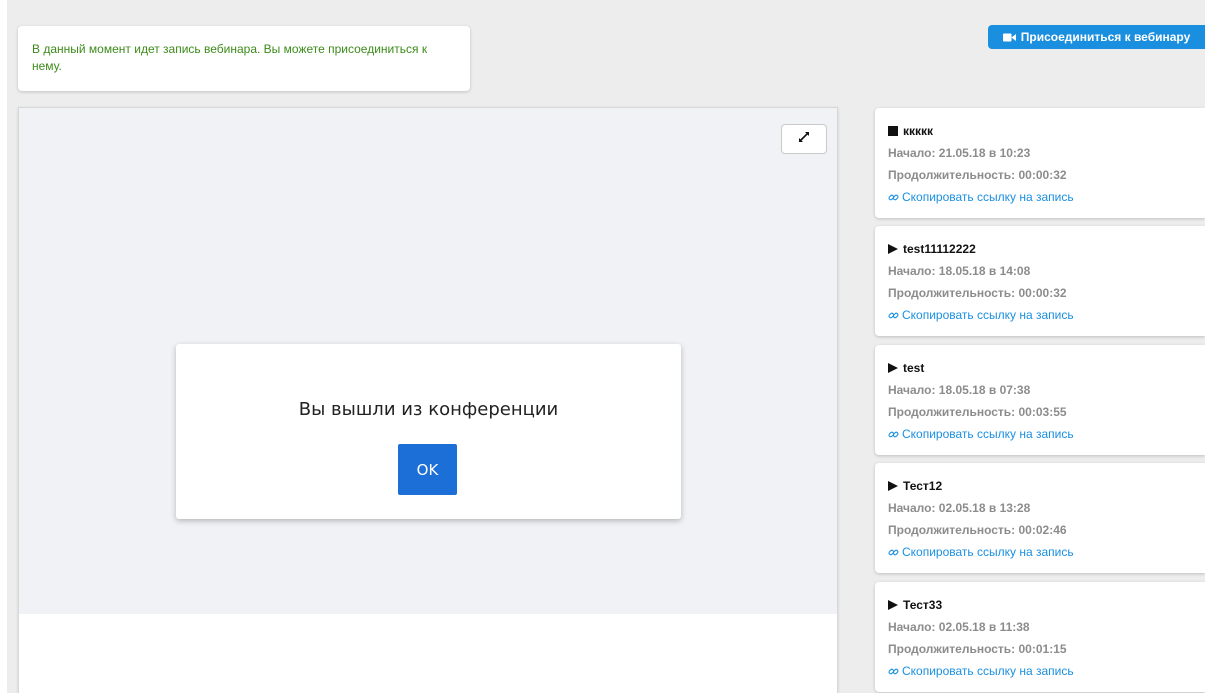 The height and width of the screenshot is (693, 1205). What do you see at coordinates (939, 249) in the screenshot?
I see `recording-title-text: test11112222` at bounding box center [939, 249].